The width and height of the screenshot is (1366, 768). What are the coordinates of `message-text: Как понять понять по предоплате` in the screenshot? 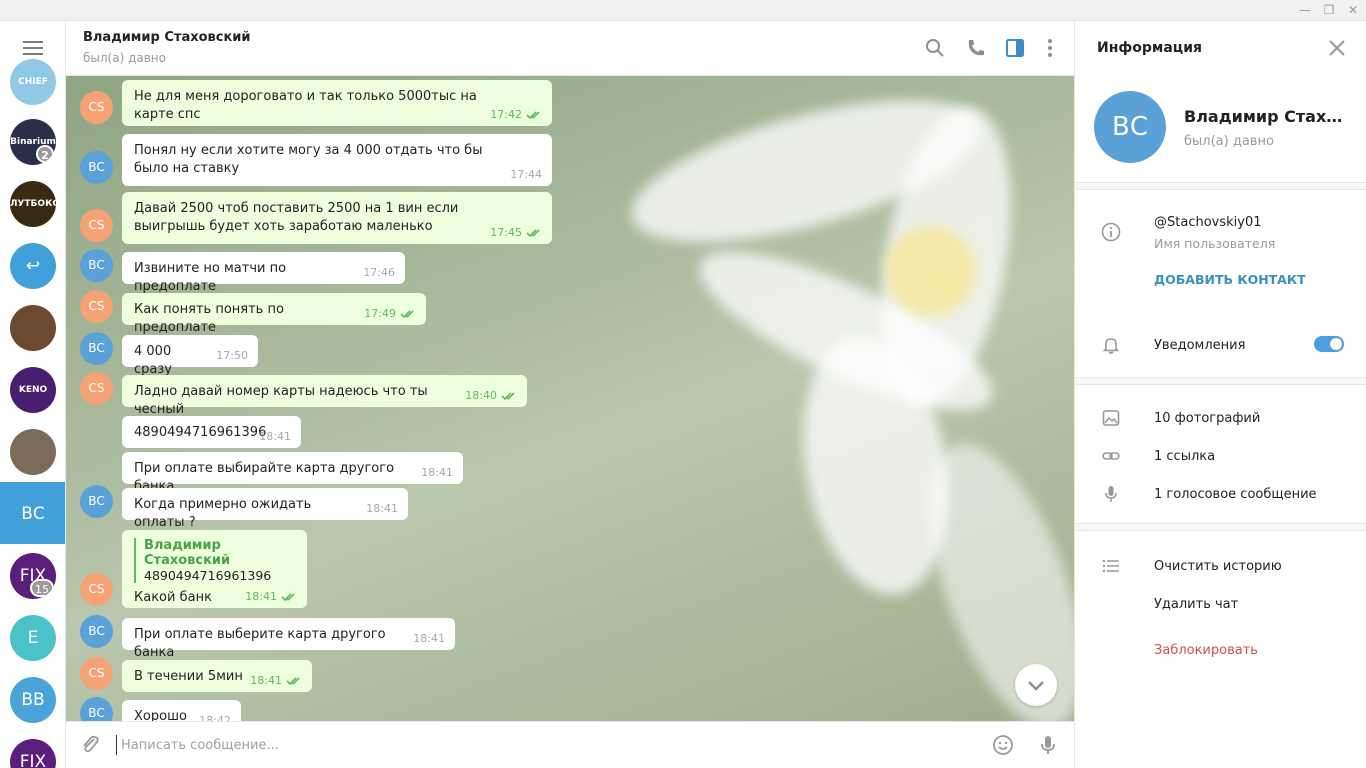 It's located at (209, 318).